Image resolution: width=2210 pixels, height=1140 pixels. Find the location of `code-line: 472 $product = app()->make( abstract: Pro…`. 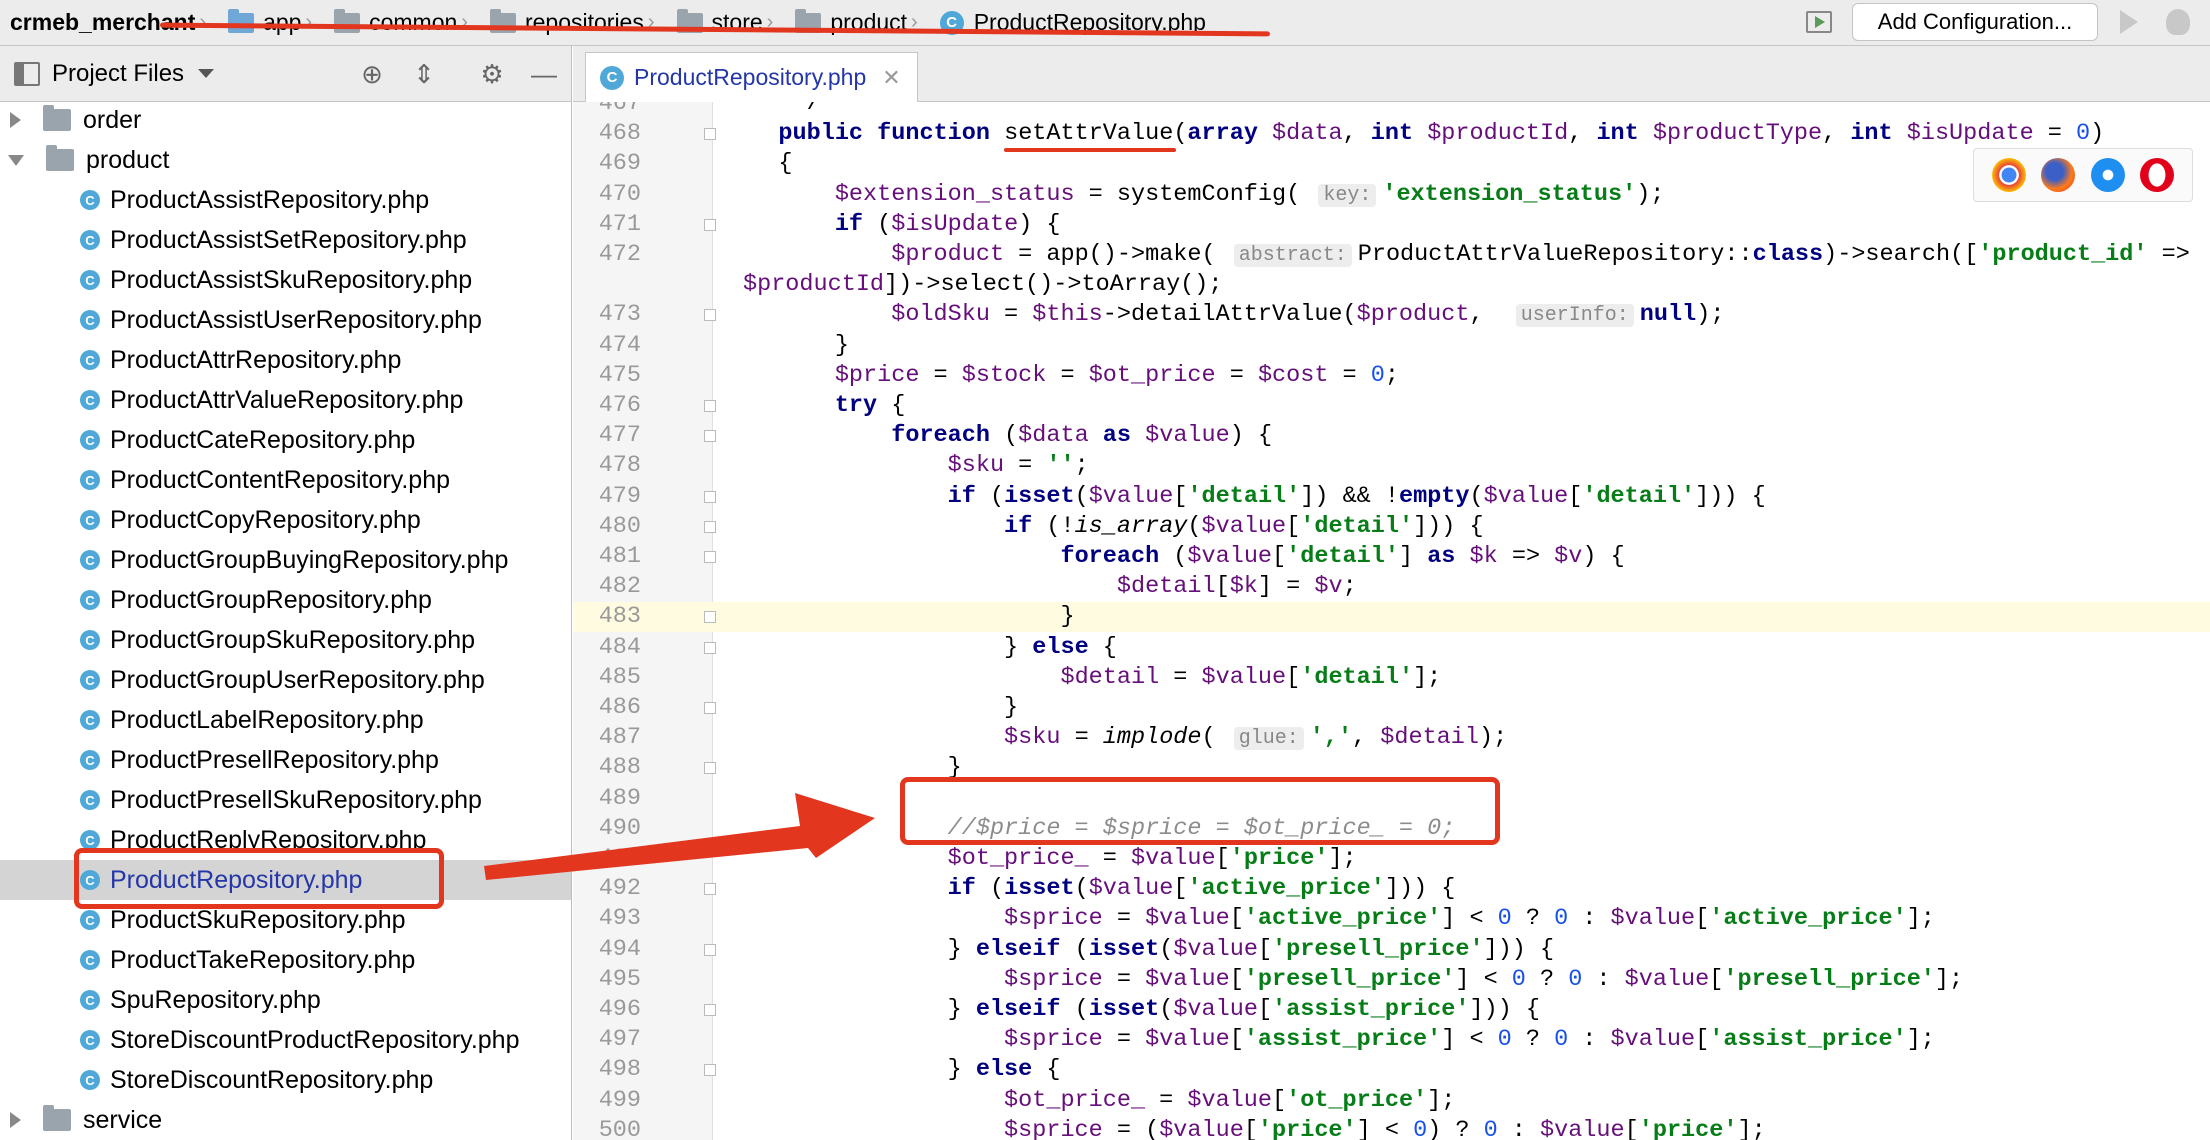

code-line: 472 $product = app()->make( abstract: Pro… is located at coordinates (1391, 255).